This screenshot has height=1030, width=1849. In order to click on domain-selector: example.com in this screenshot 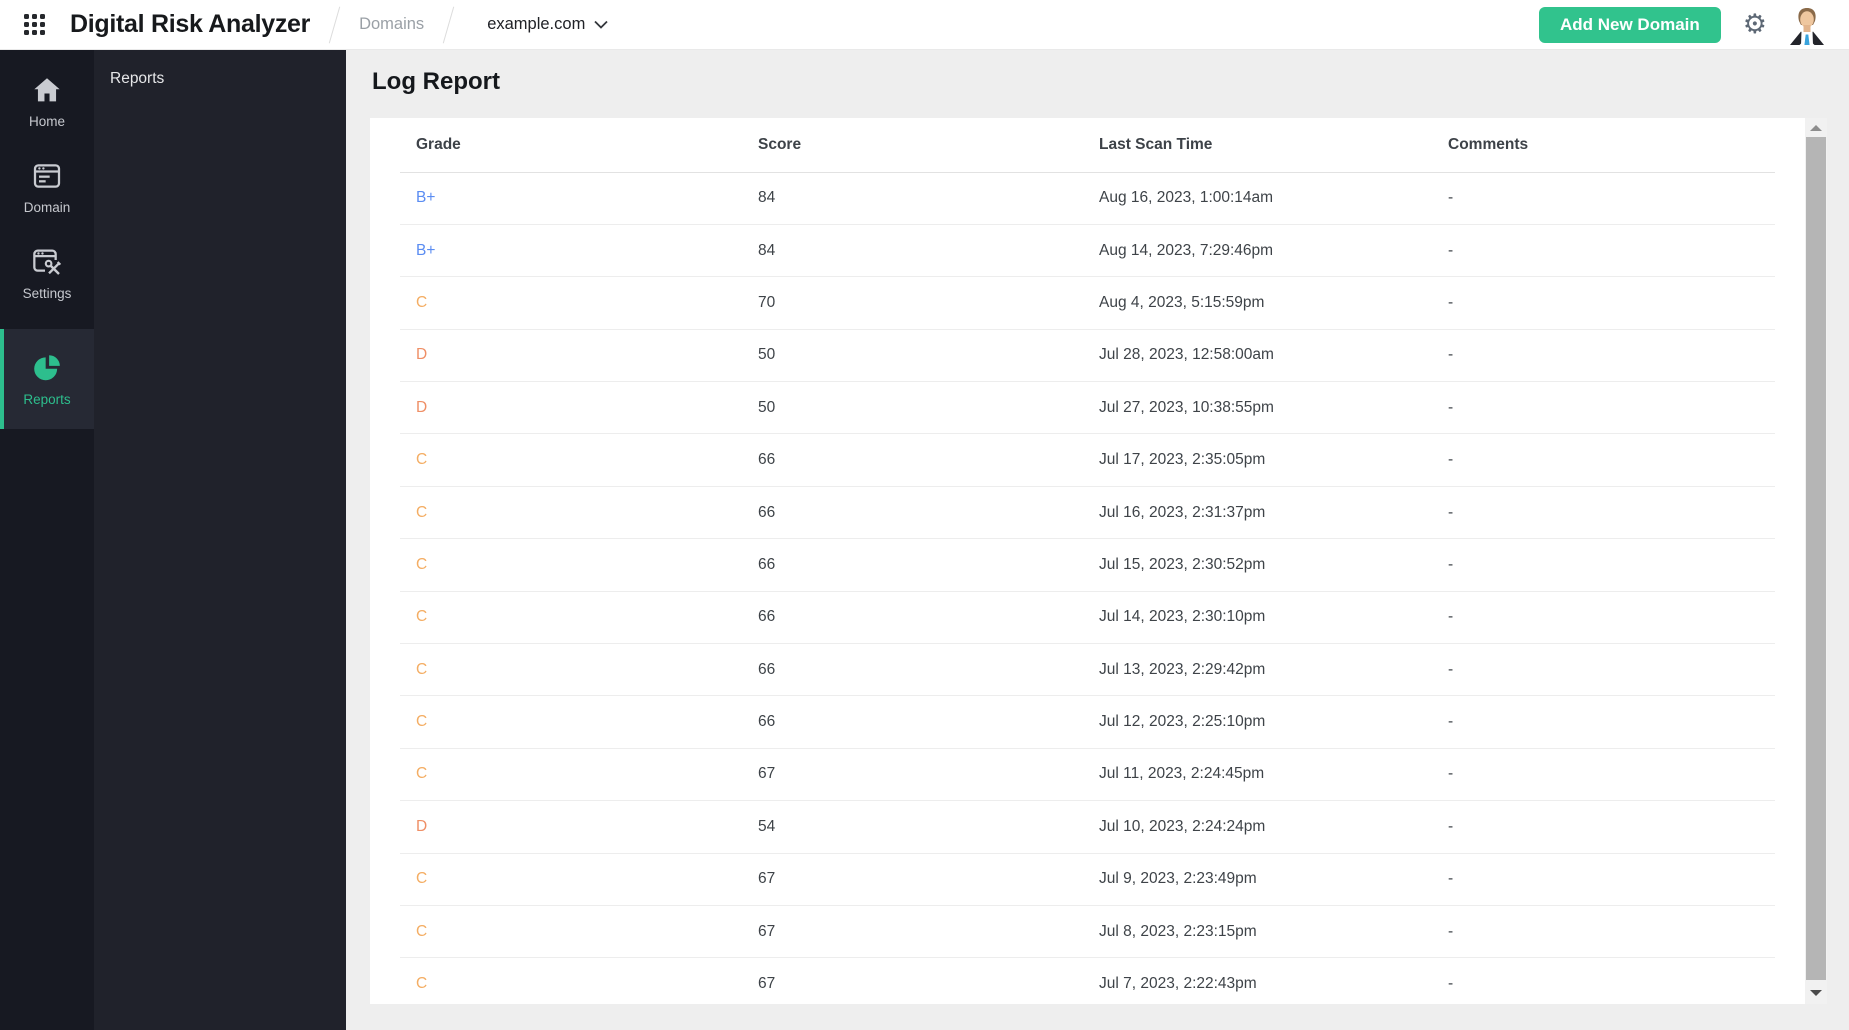, I will do `click(547, 24)`.